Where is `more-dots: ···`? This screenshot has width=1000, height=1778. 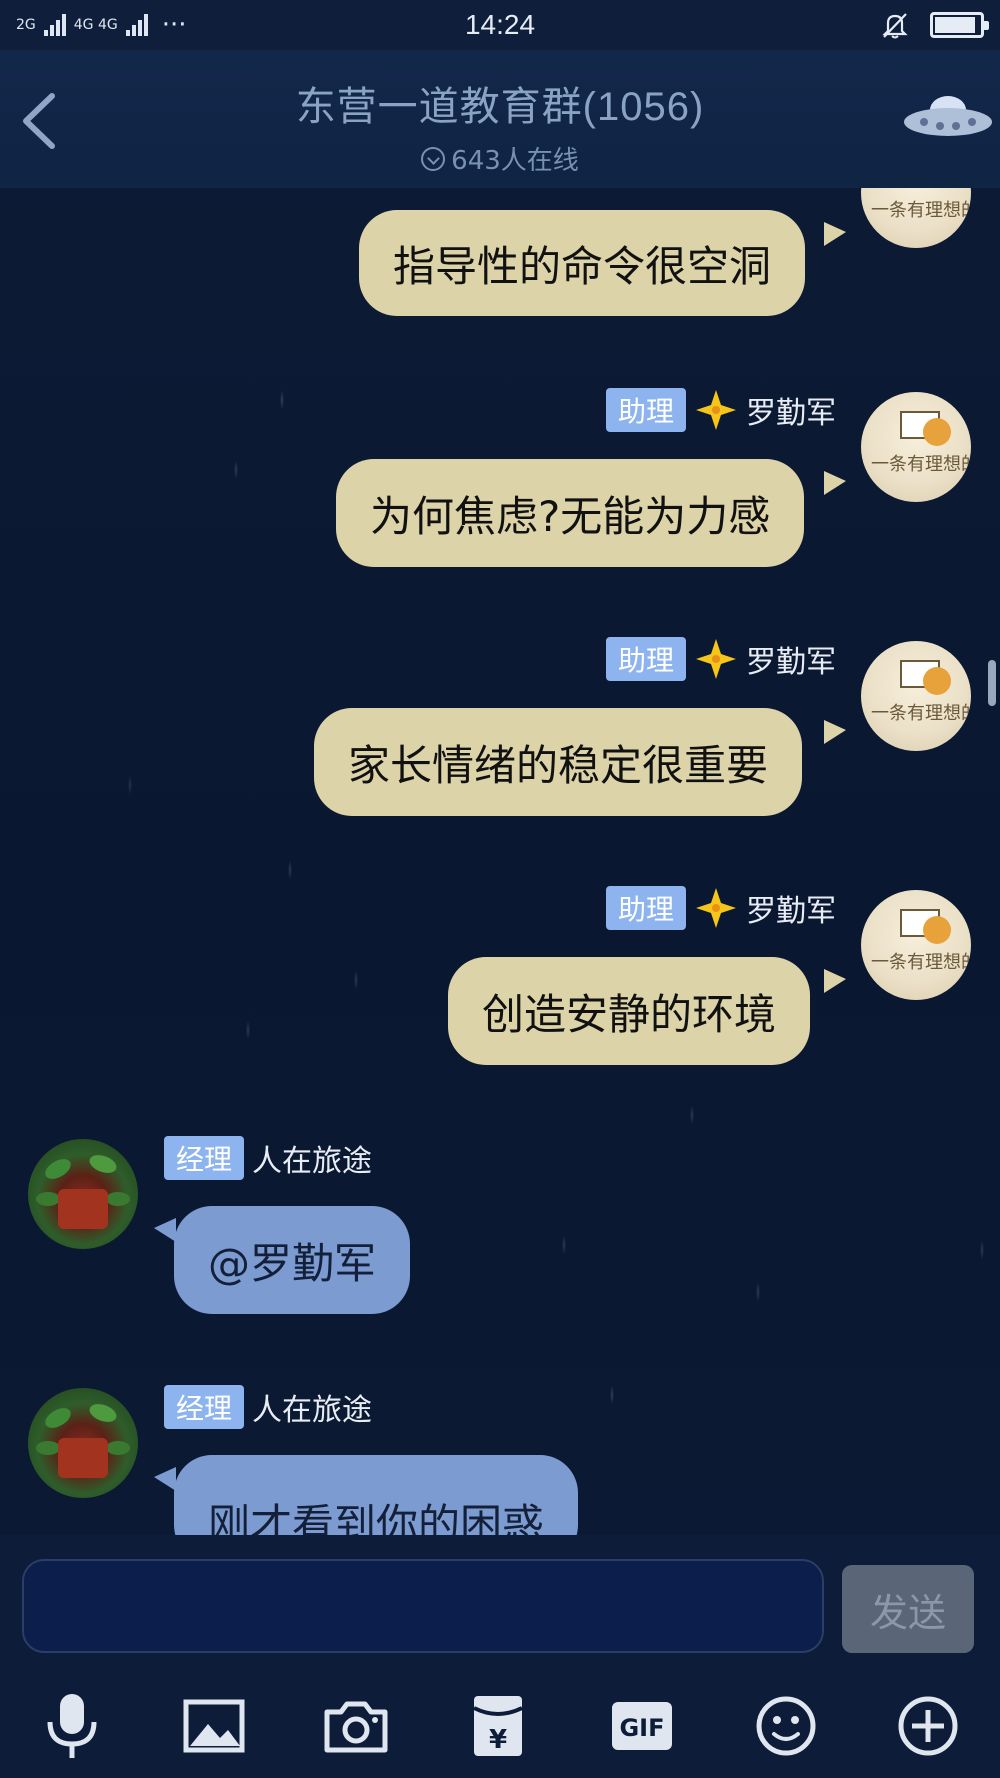 more-dots: ··· is located at coordinates (174, 25).